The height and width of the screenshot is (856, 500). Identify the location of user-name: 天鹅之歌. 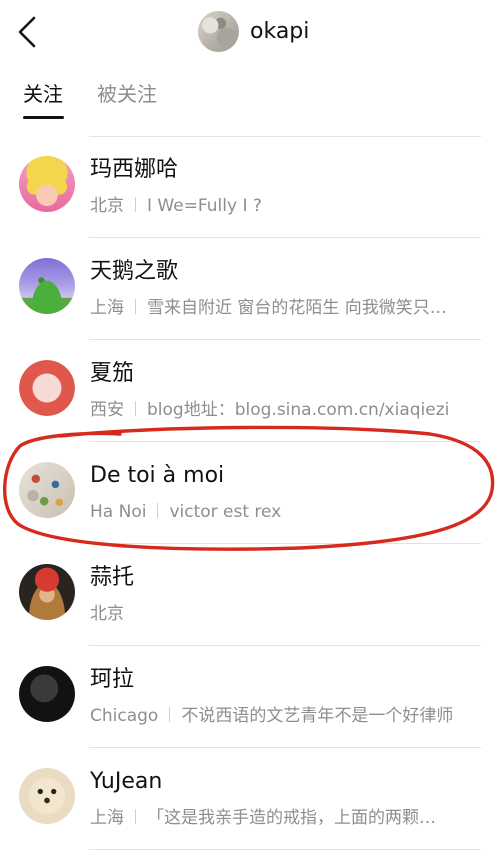
(134, 271).